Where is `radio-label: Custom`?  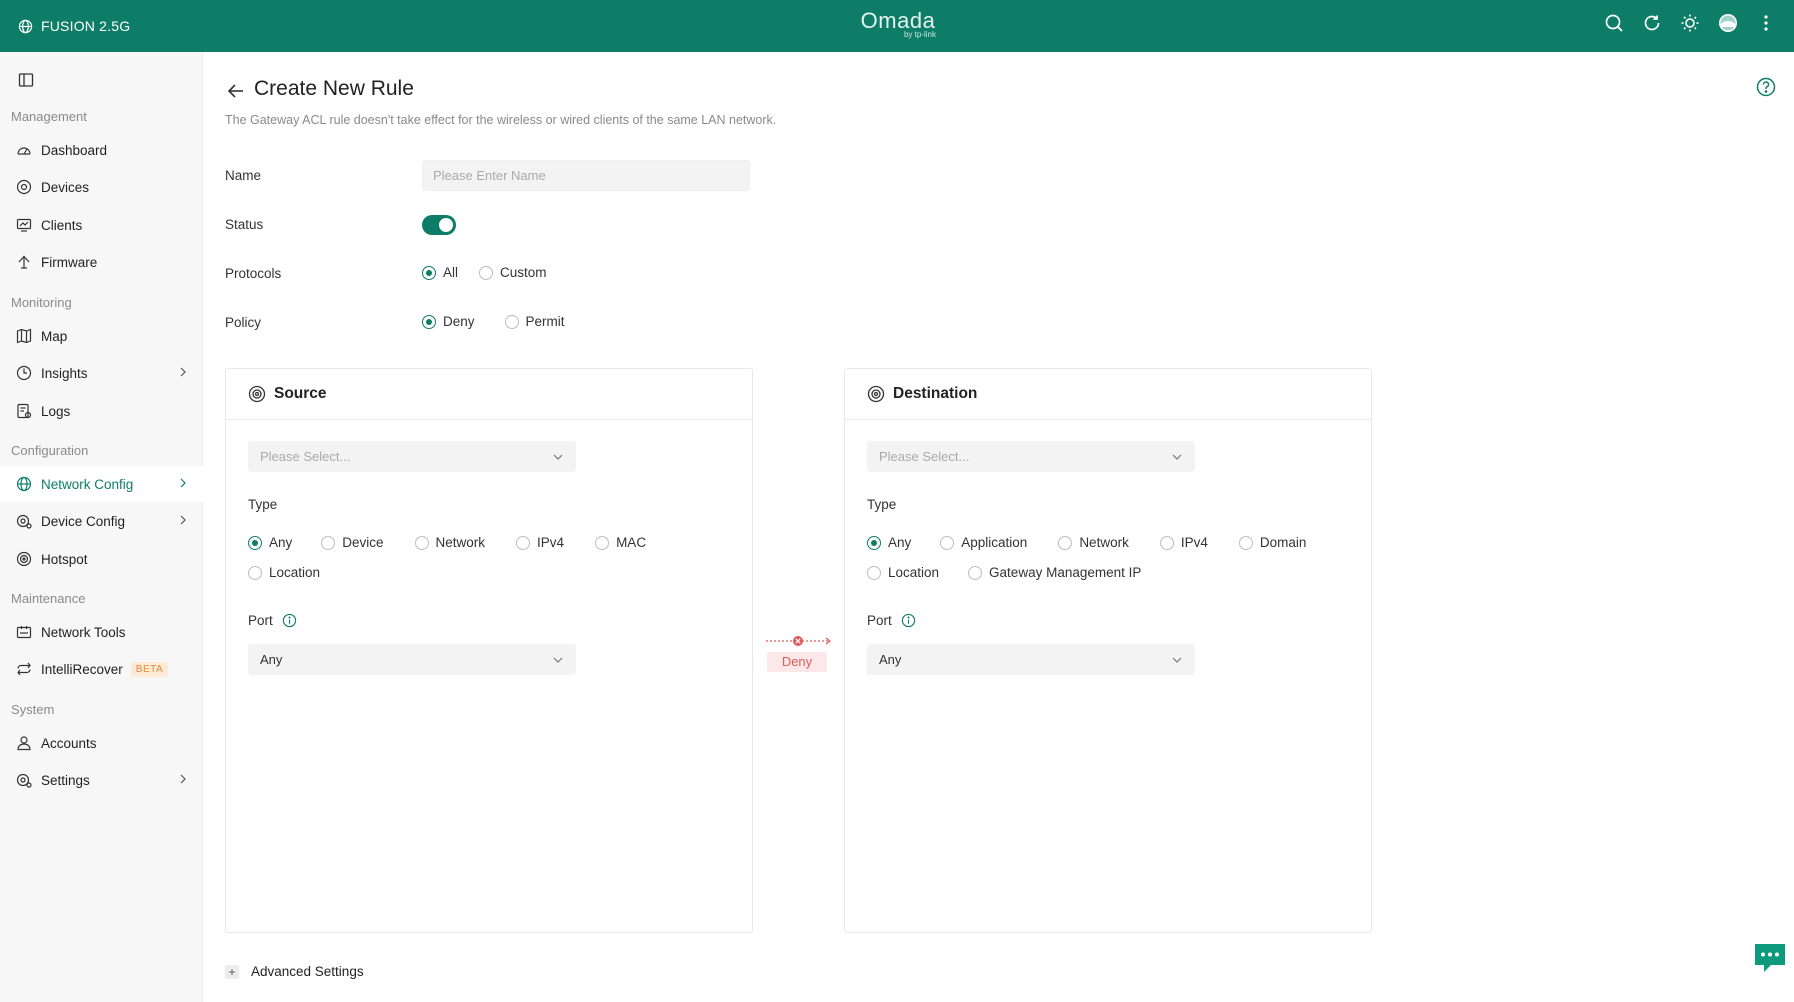 radio-label: Custom is located at coordinates (523, 272).